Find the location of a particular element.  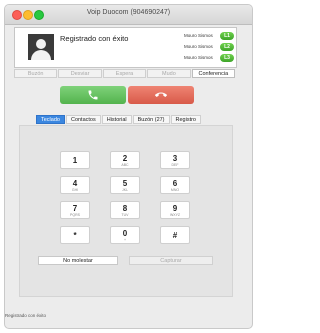

line-badge: L2 is located at coordinates (227, 47).